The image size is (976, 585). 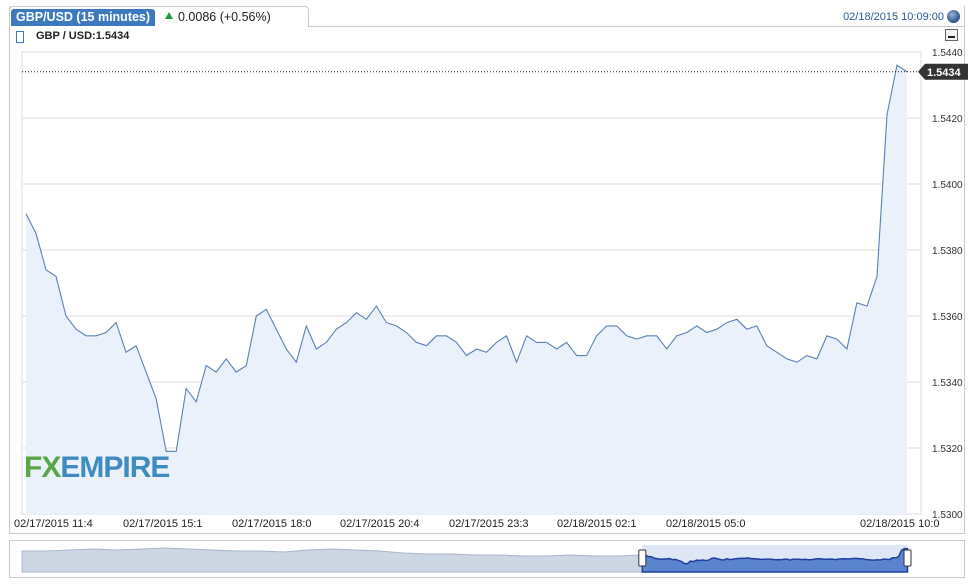 I want to click on x-tick-label: 02/18/2015 05:0, so click(x=706, y=524).